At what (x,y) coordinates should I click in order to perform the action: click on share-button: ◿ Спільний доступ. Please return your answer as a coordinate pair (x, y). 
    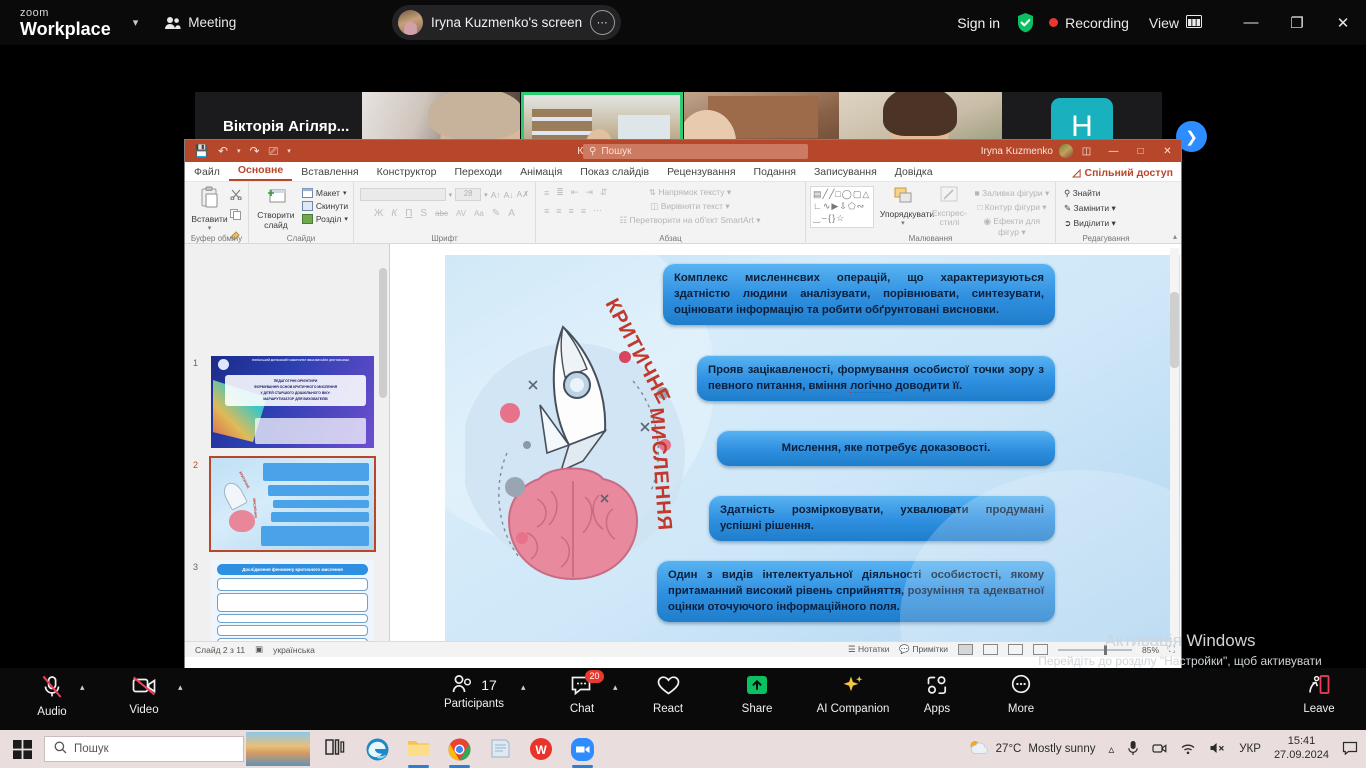
    Looking at the image, I should click on (1122, 173).